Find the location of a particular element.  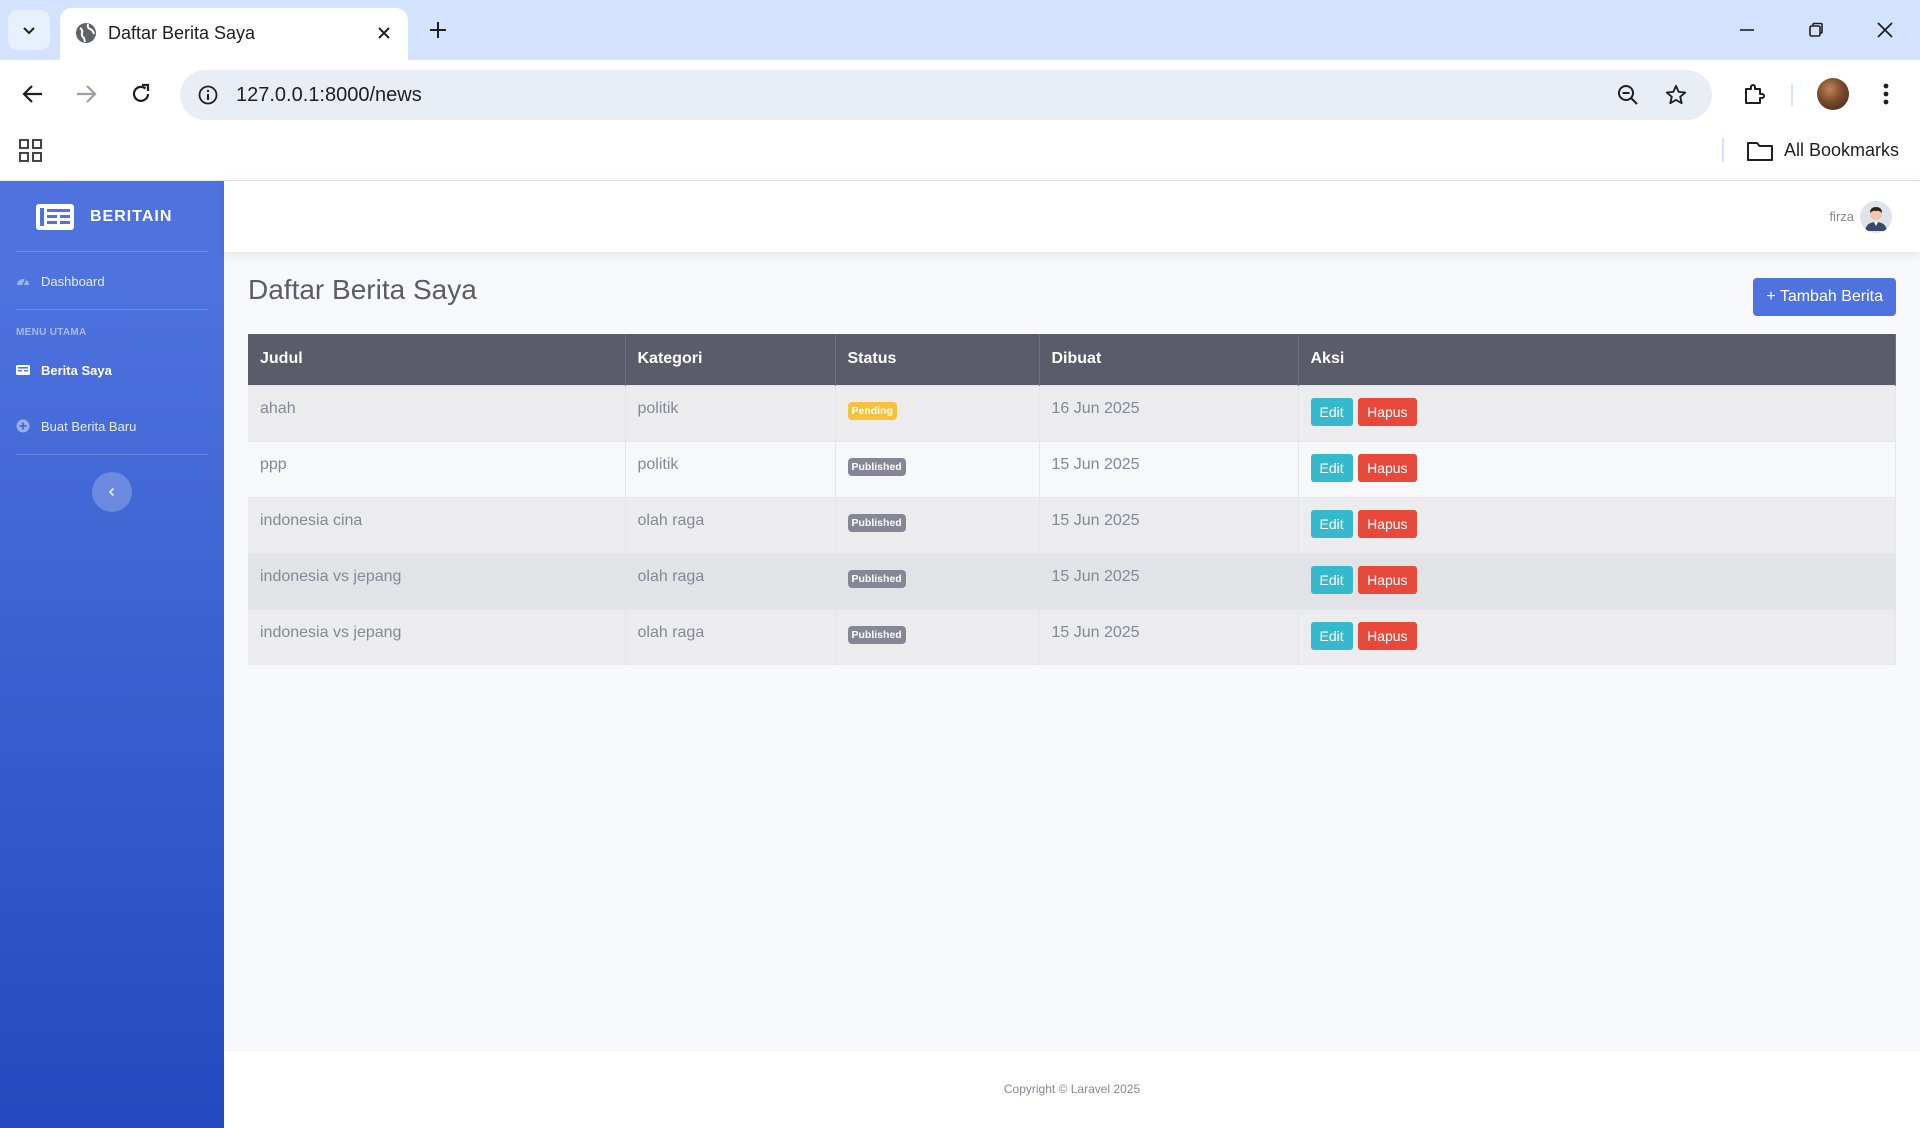

zoom-out-icon is located at coordinates (1628, 95).